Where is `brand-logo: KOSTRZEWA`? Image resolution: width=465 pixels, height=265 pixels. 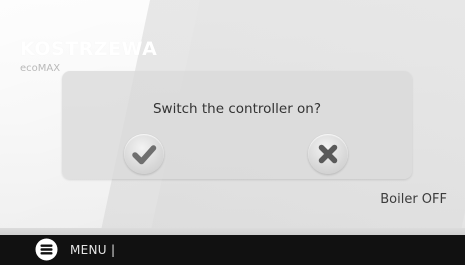
brand-logo: KOSTRZEWA is located at coordinates (89, 49).